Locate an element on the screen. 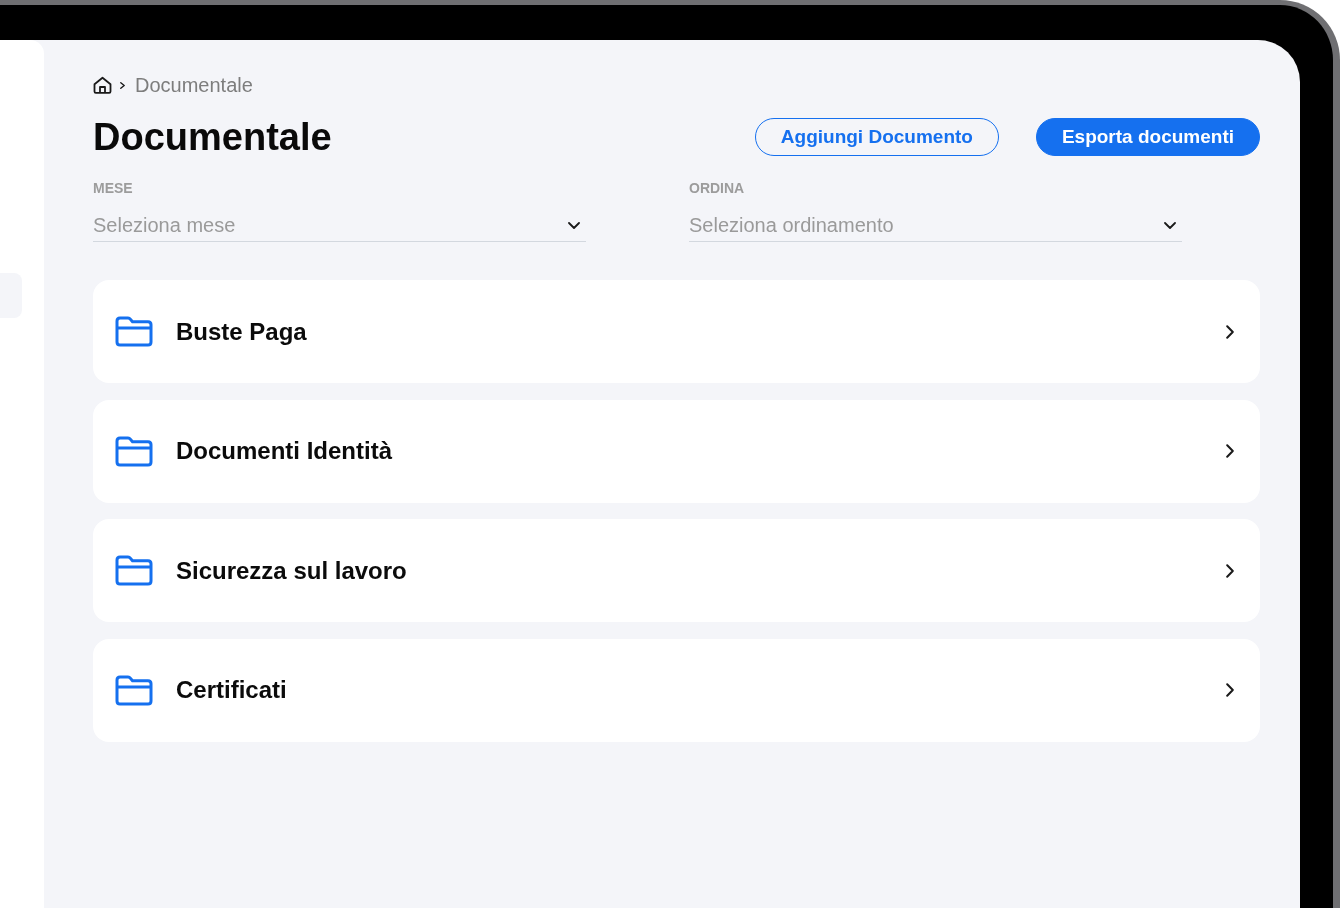 This screenshot has width=1340, height=908. breadcrumb-separator-icon is located at coordinates (122, 85).